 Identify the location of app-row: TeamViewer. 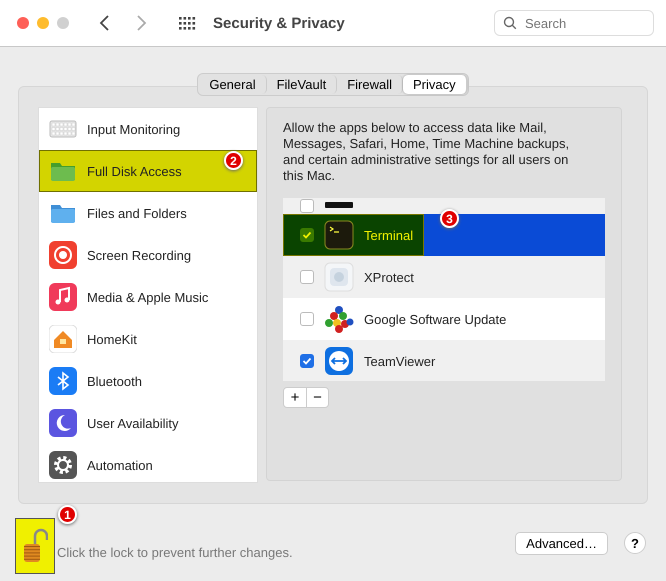
(444, 360).